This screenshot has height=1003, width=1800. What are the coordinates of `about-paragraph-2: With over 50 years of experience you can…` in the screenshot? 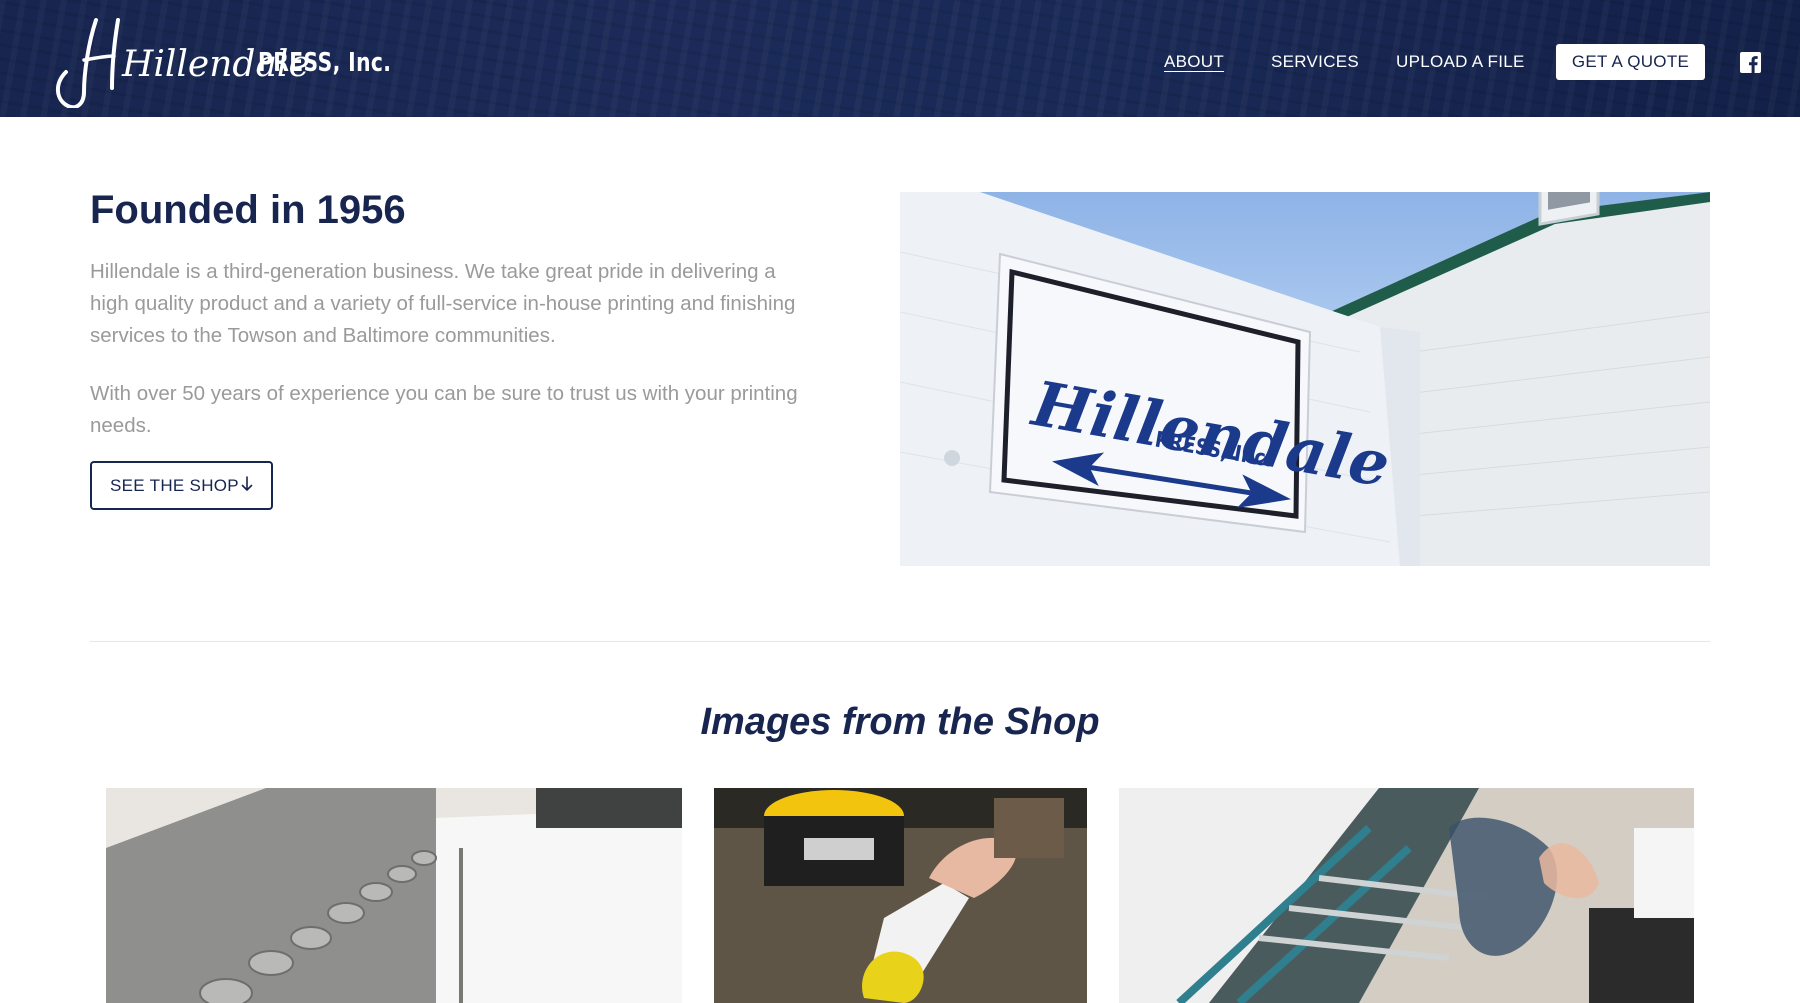 It's located at (444, 409).